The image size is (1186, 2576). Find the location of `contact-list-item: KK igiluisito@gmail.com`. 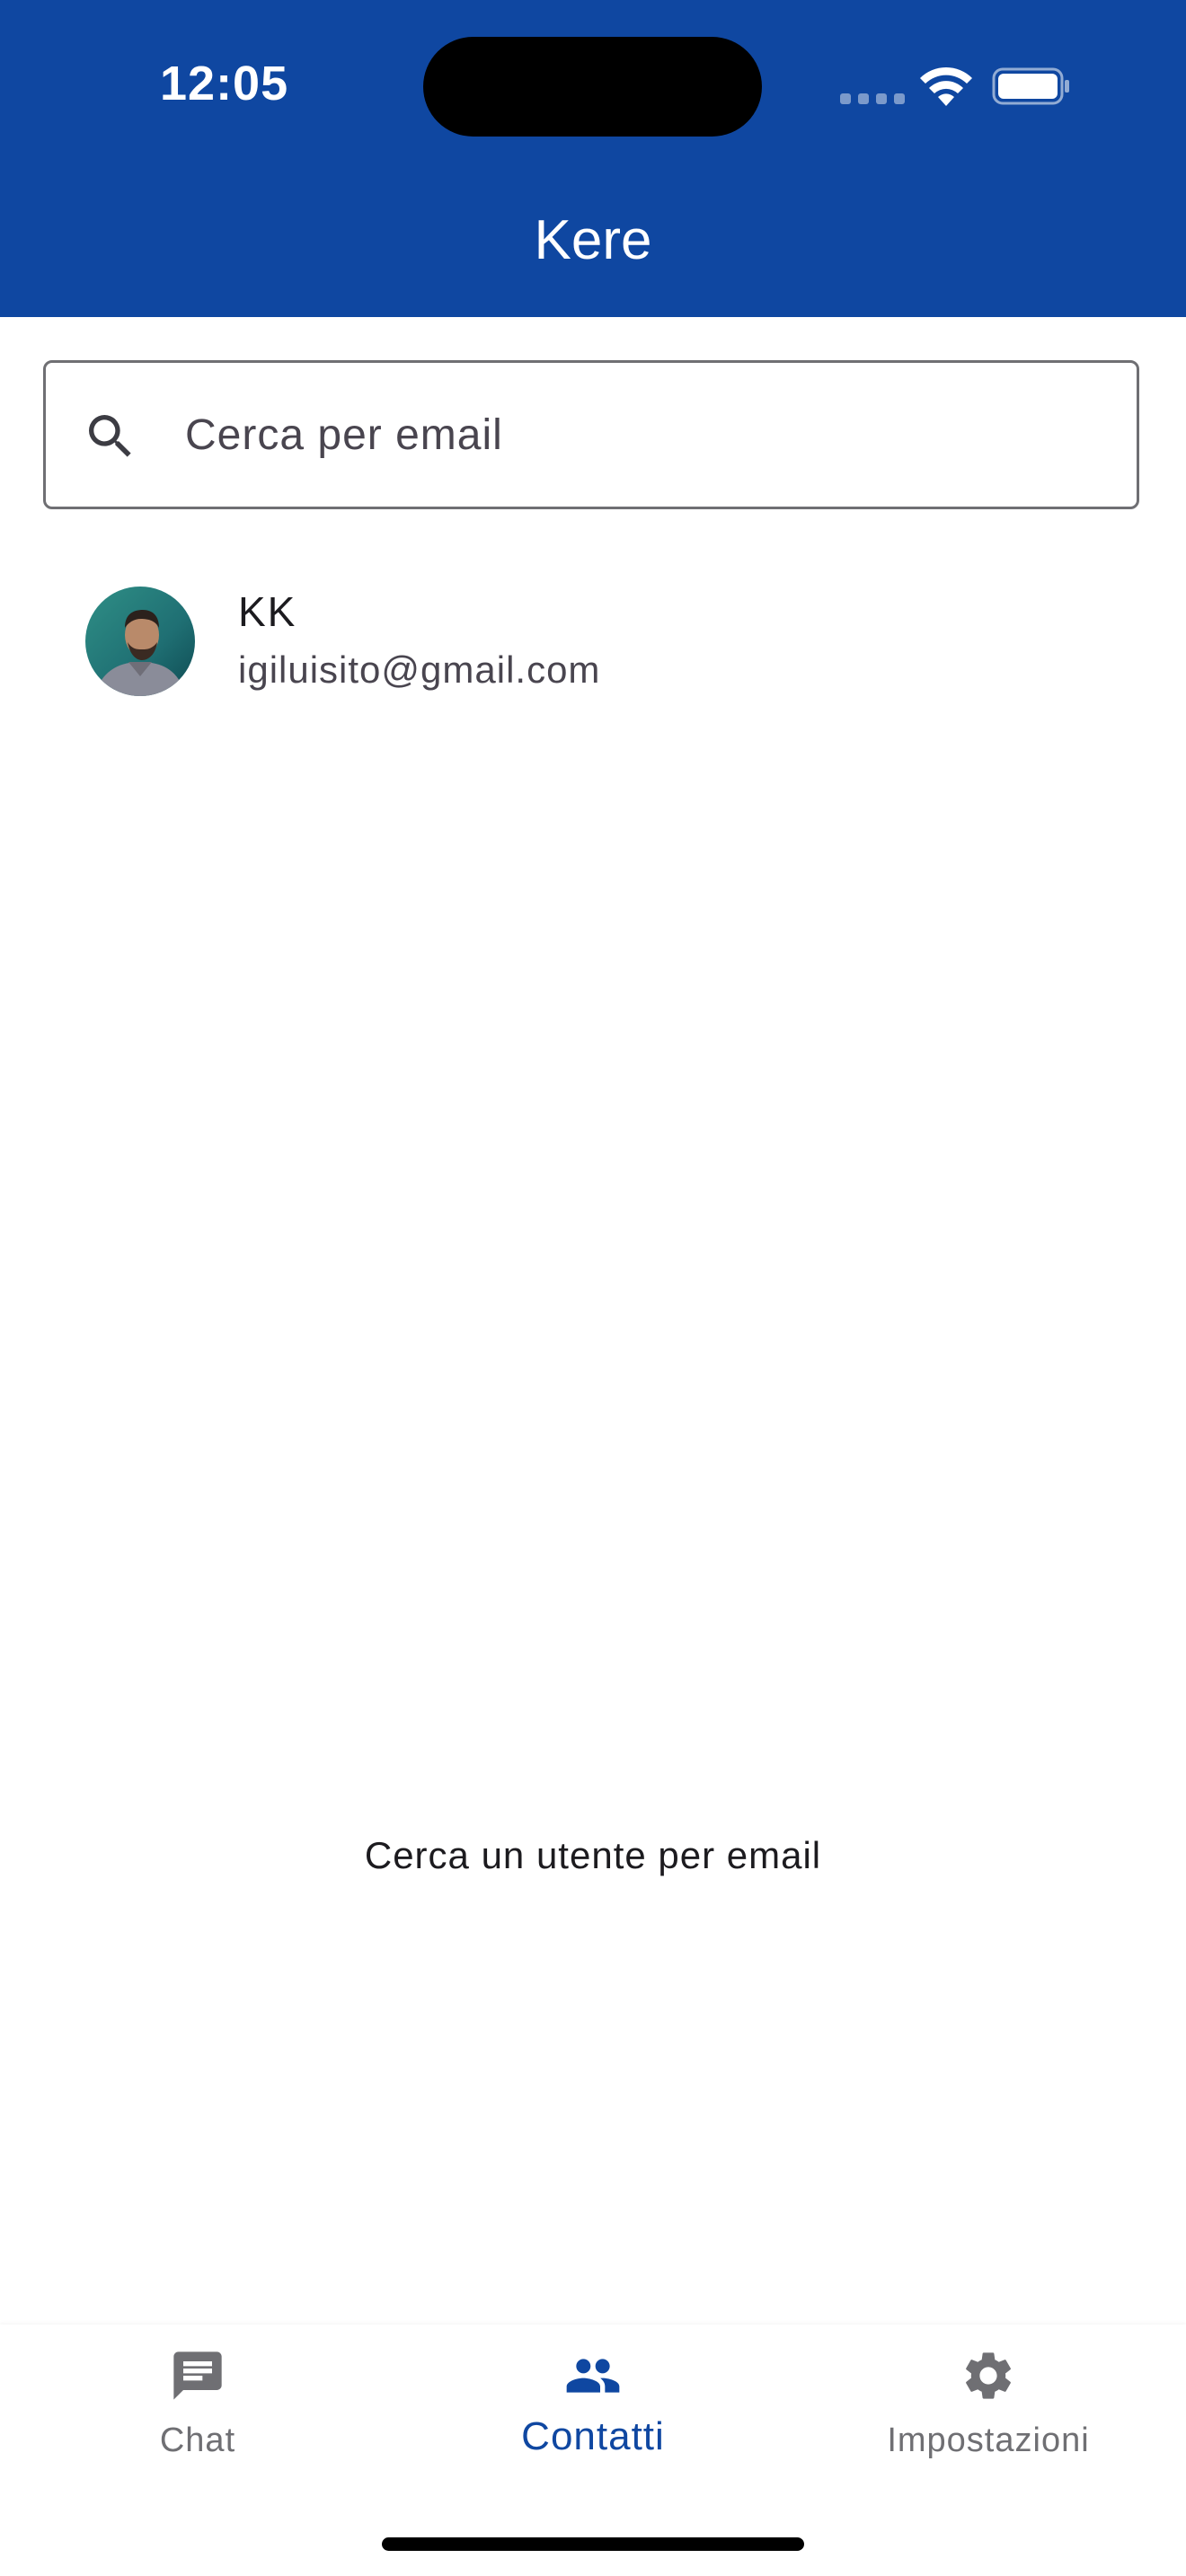

contact-list-item: KK igiluisito@gmail.com is located at coordinates (593, 642).